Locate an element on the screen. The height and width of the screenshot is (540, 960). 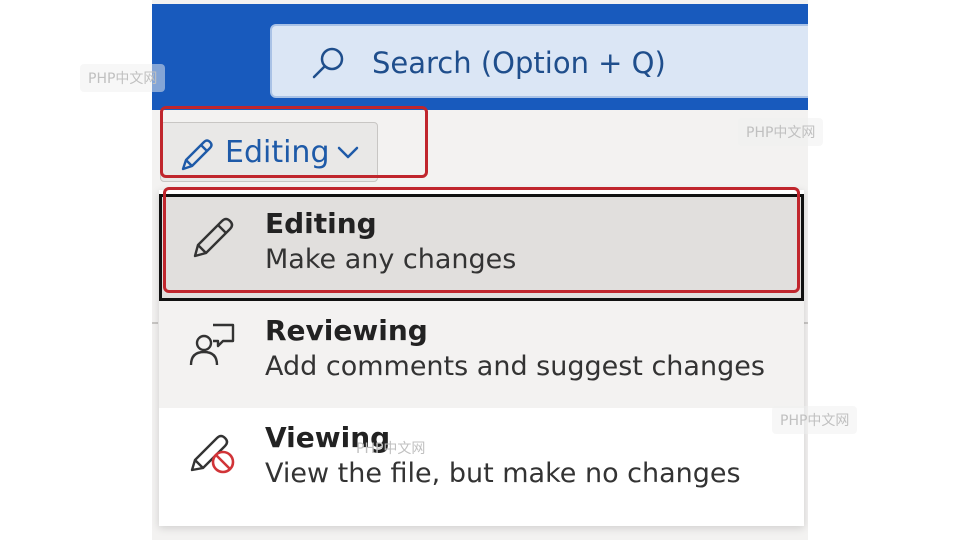
menu-item-description: Add comments and suggest changes is located at coordinates (515, 366).